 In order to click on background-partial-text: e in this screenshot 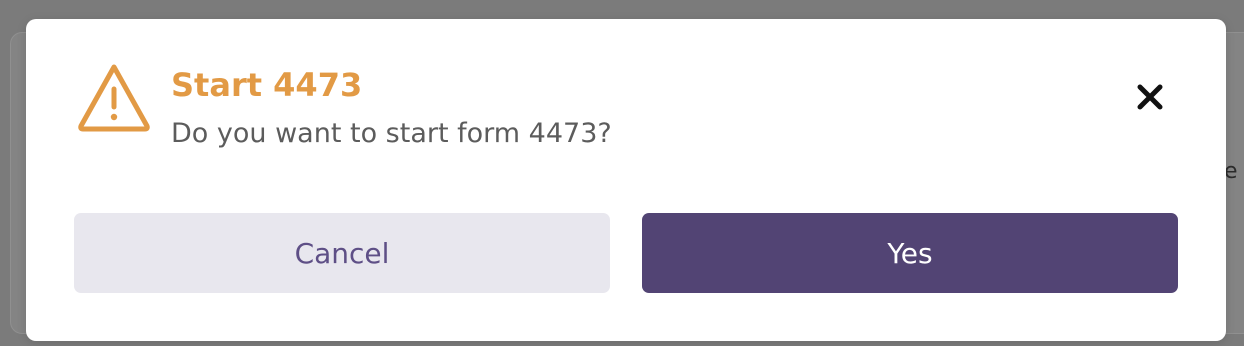, I will do `click(1231, 171)`.